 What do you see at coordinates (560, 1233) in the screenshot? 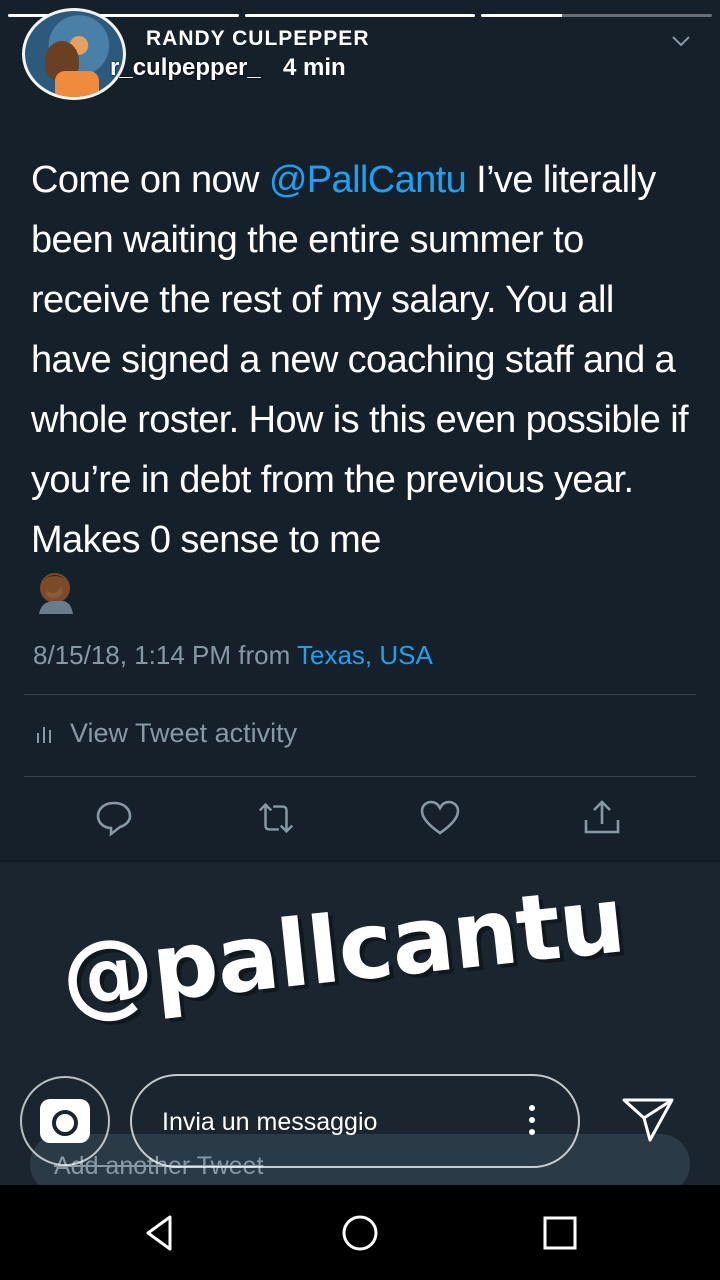
I see `recents-icon` at bounding box center [560, 1233].